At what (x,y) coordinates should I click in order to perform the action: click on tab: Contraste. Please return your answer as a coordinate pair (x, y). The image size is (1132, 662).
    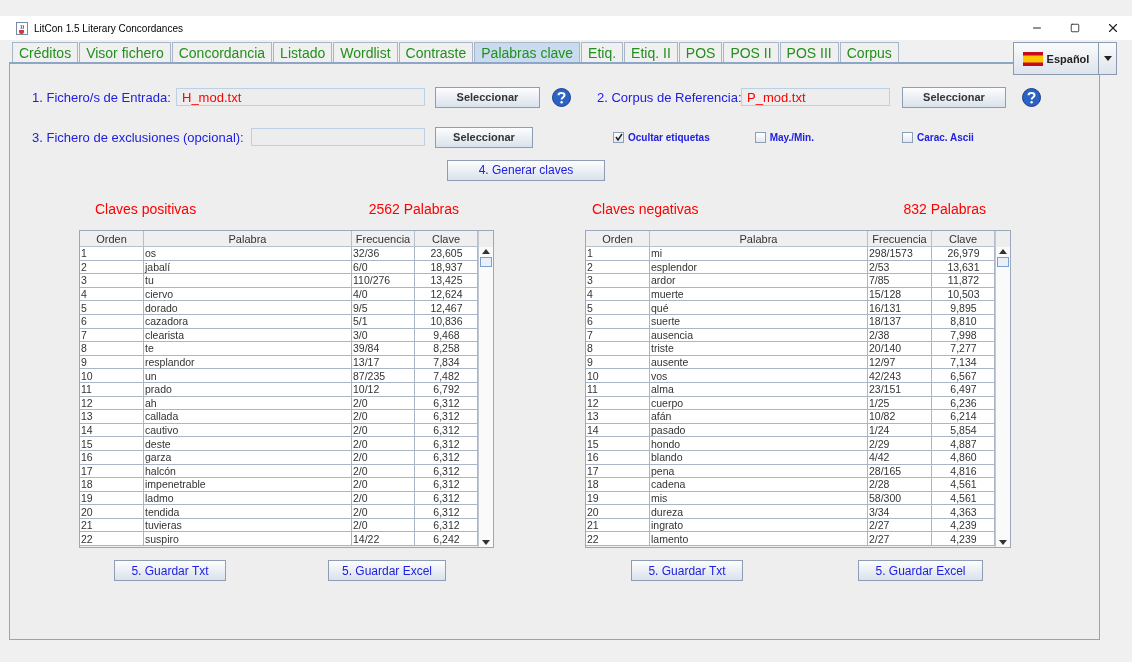
    Looking at the image, I should click on (436, 52).